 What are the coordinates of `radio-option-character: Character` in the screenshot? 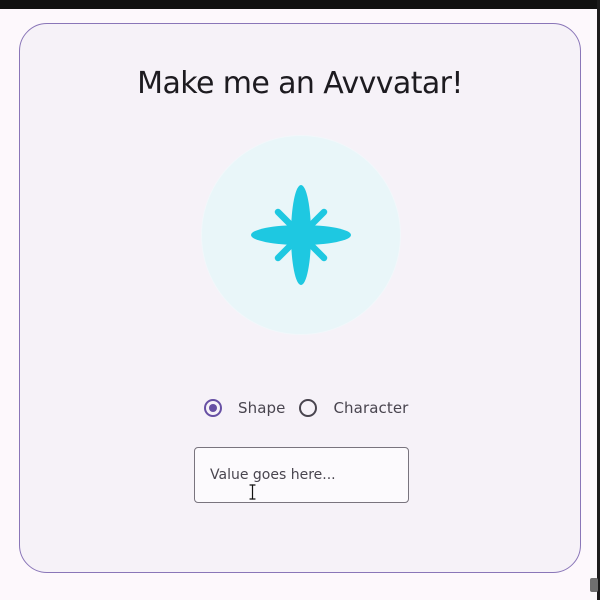 It's located at (353, 408).